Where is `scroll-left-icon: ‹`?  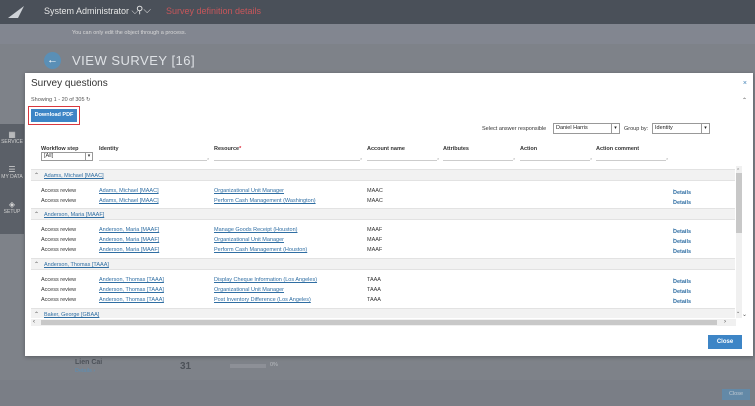
scroll-left-icon: ‹ is located at coordinates (34, 322).